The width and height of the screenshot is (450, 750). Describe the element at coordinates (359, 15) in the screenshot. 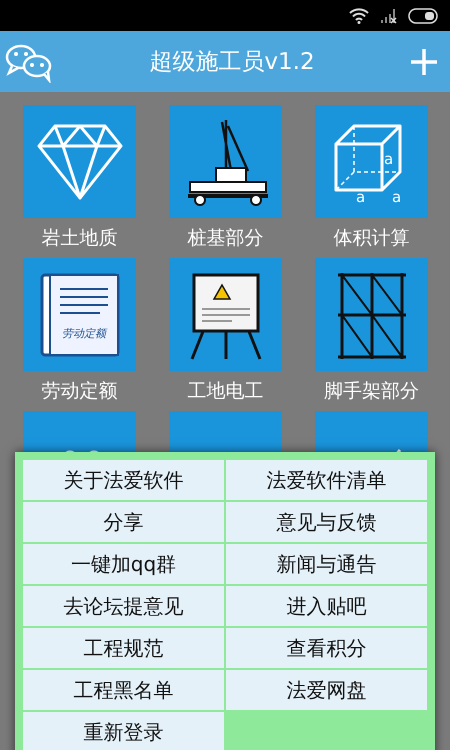

I see `wifi-icon` at that location.